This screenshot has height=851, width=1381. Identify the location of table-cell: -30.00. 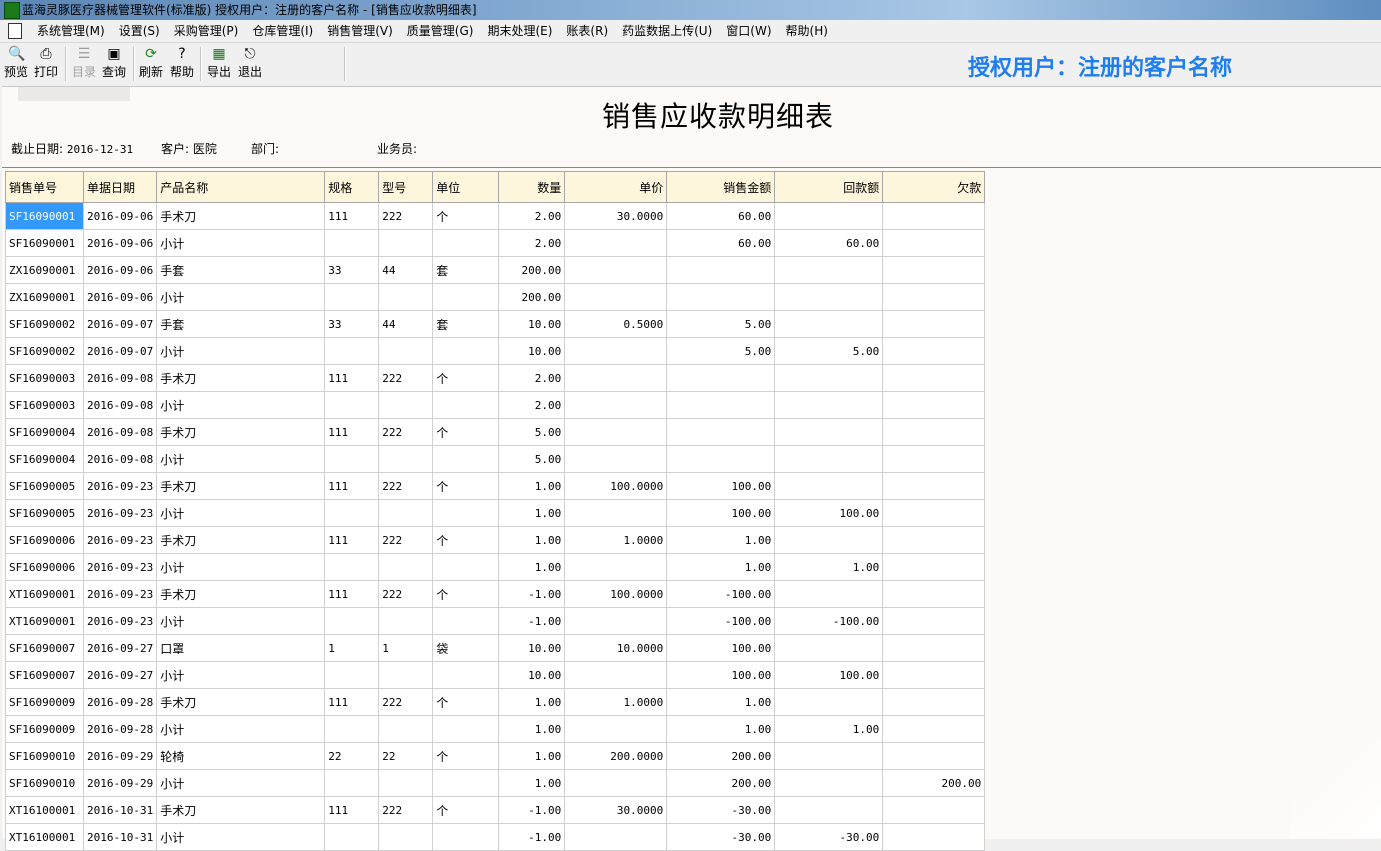
(829, 837).